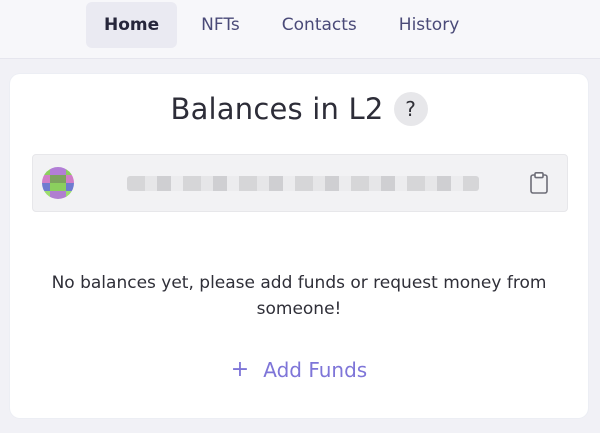 The width and height of the screenshot is (600, 433). What do you see at coordinates (240, 369) in the screenshot?
I see `plus-icon: +` at bounding box center [240, 369].